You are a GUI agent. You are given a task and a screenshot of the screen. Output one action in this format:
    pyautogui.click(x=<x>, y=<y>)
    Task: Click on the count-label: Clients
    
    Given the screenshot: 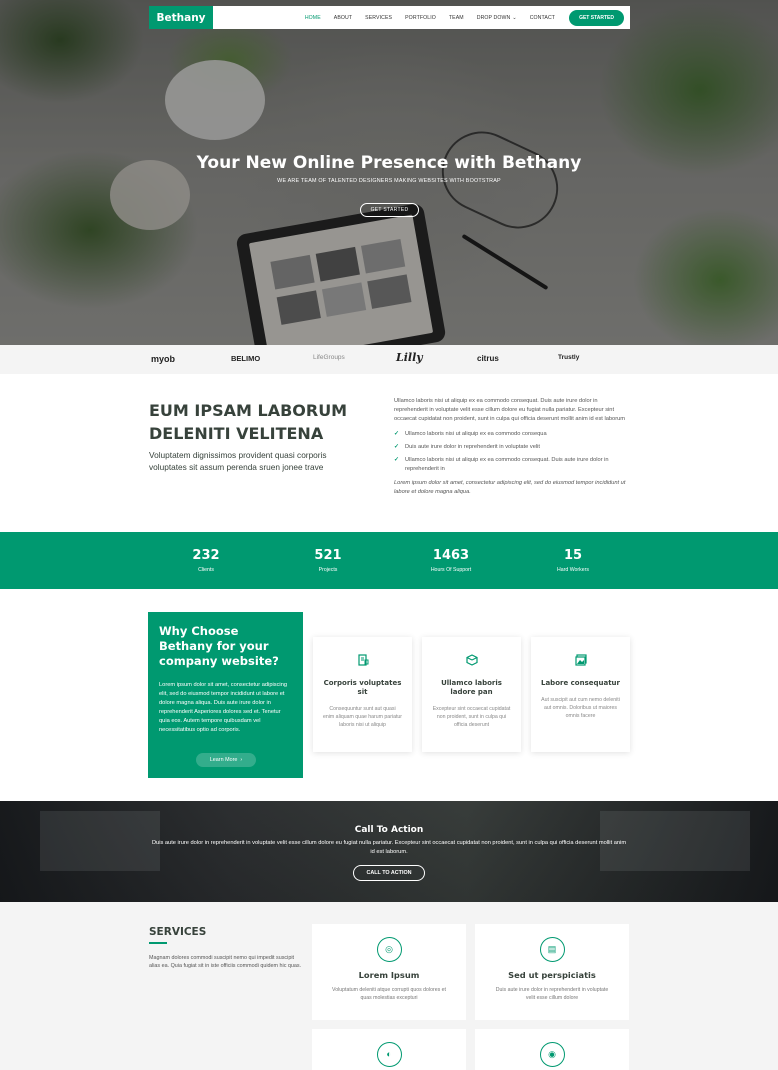 What is the action you would take?
    pyautogui.click(x=206, y=570)
    